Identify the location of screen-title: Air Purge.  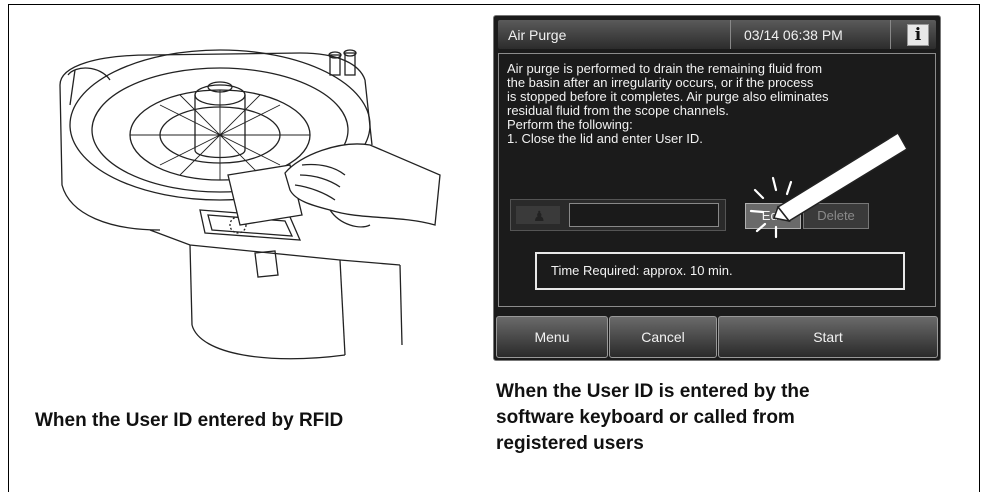
(537, 35).